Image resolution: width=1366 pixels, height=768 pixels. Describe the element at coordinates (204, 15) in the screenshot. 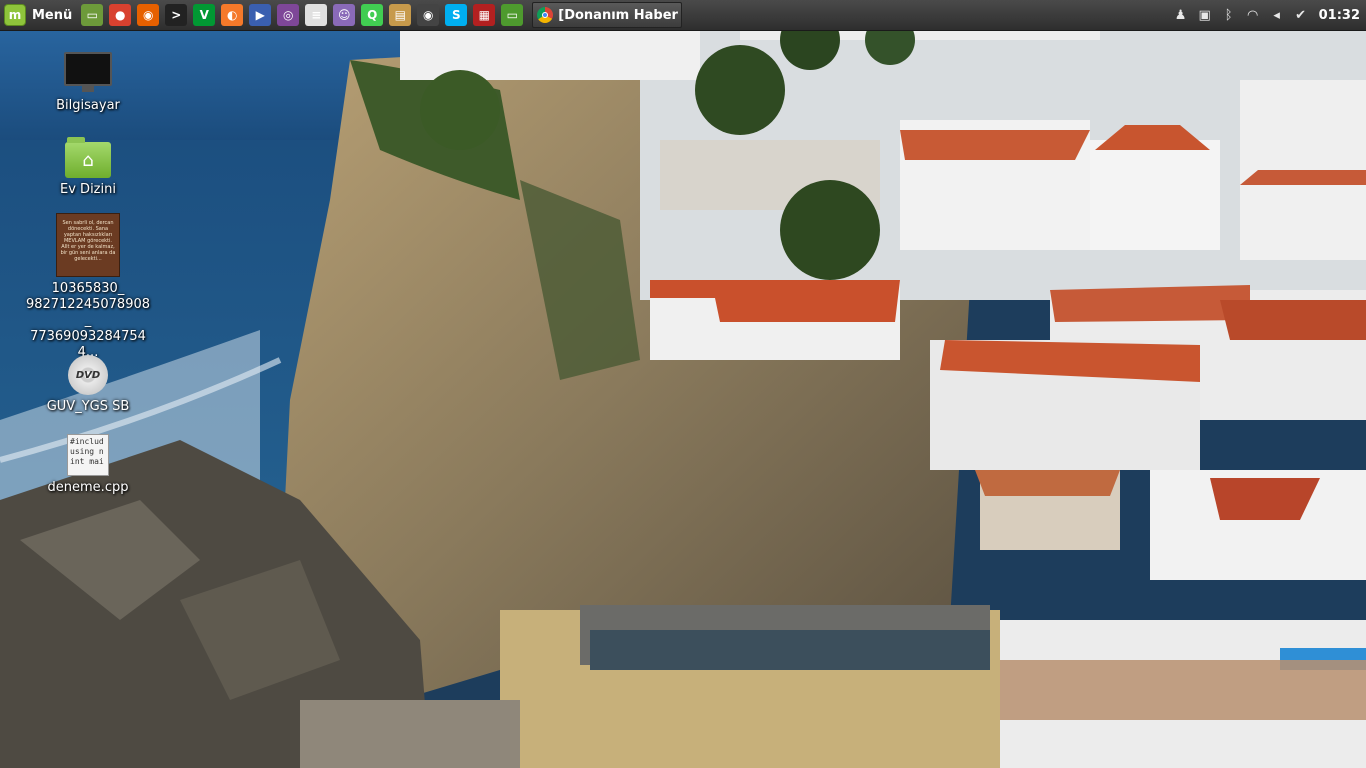

I see `vim-icon: V` at that location.